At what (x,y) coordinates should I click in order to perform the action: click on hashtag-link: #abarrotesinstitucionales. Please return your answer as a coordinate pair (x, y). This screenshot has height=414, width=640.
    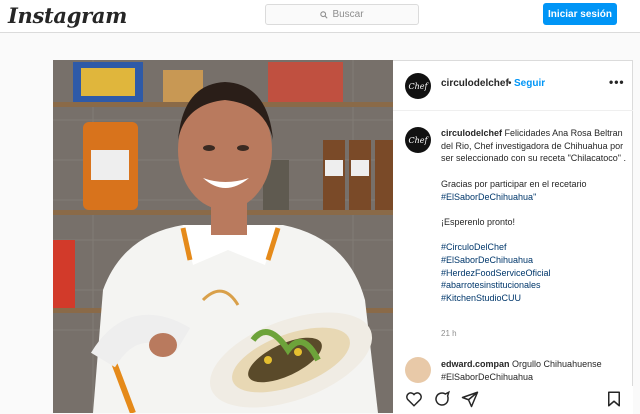
    Looking at the image, I should click on (533, 285).